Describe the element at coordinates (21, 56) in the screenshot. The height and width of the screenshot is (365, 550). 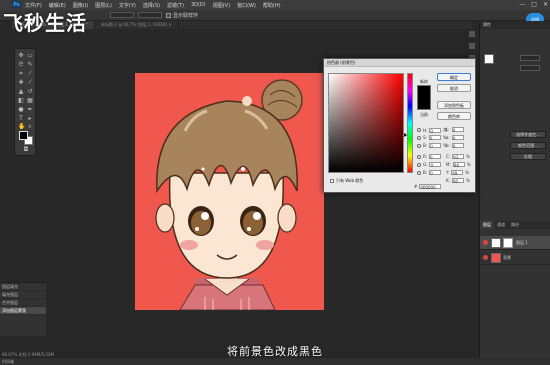
I see `move-tool-icon: ✥` at that location.